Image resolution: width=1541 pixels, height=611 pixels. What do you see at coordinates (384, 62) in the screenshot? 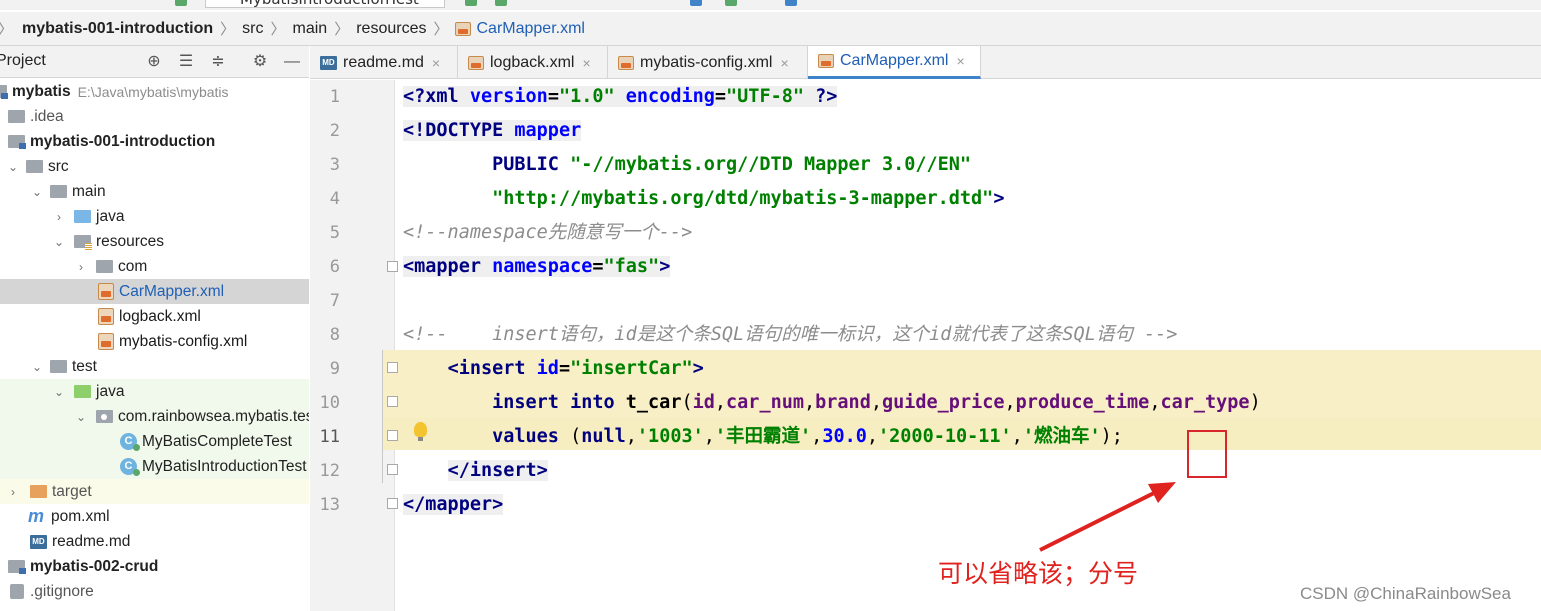
I see `tab-readme: MD readme.md ×` at bounding box center [384, 62].